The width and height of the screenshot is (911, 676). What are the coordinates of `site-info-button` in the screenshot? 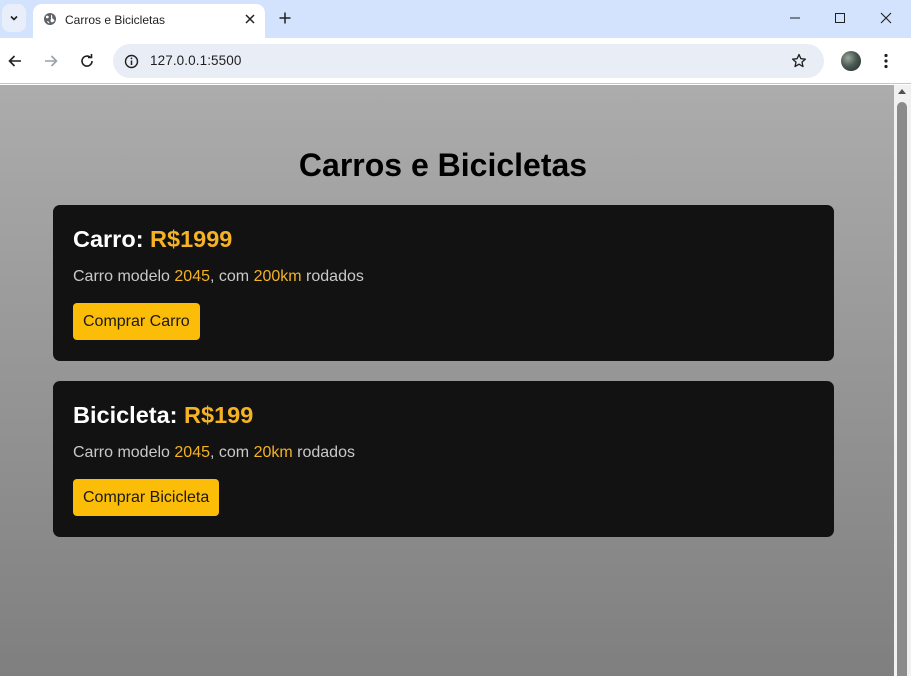 It's located at (131, 61).